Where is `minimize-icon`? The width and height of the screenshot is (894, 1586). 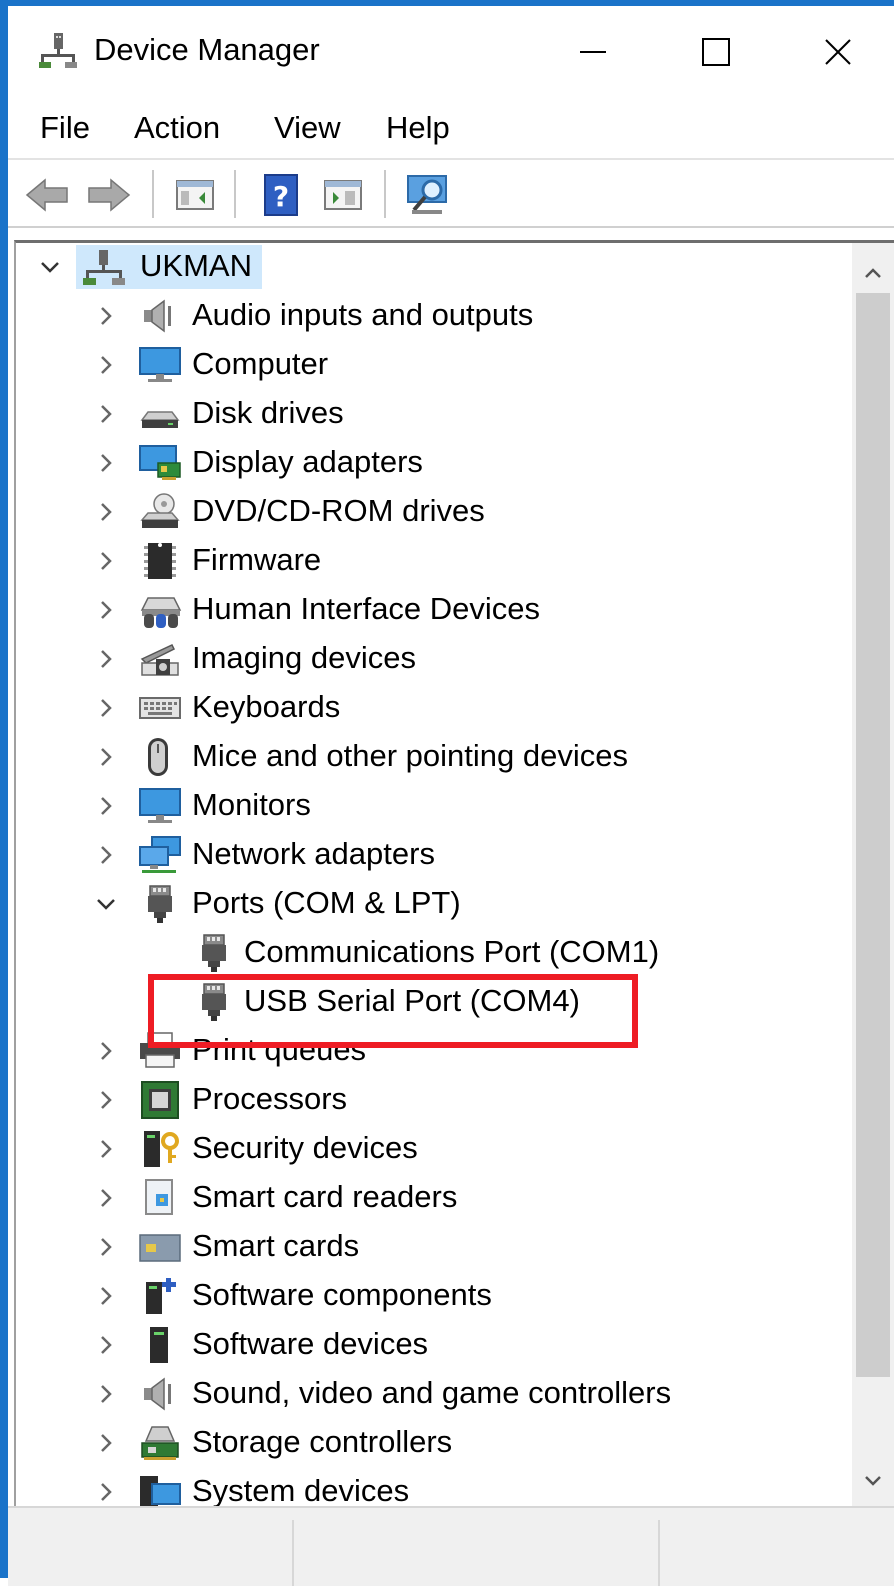 minimize-icon is located at coordinates (593, 52).